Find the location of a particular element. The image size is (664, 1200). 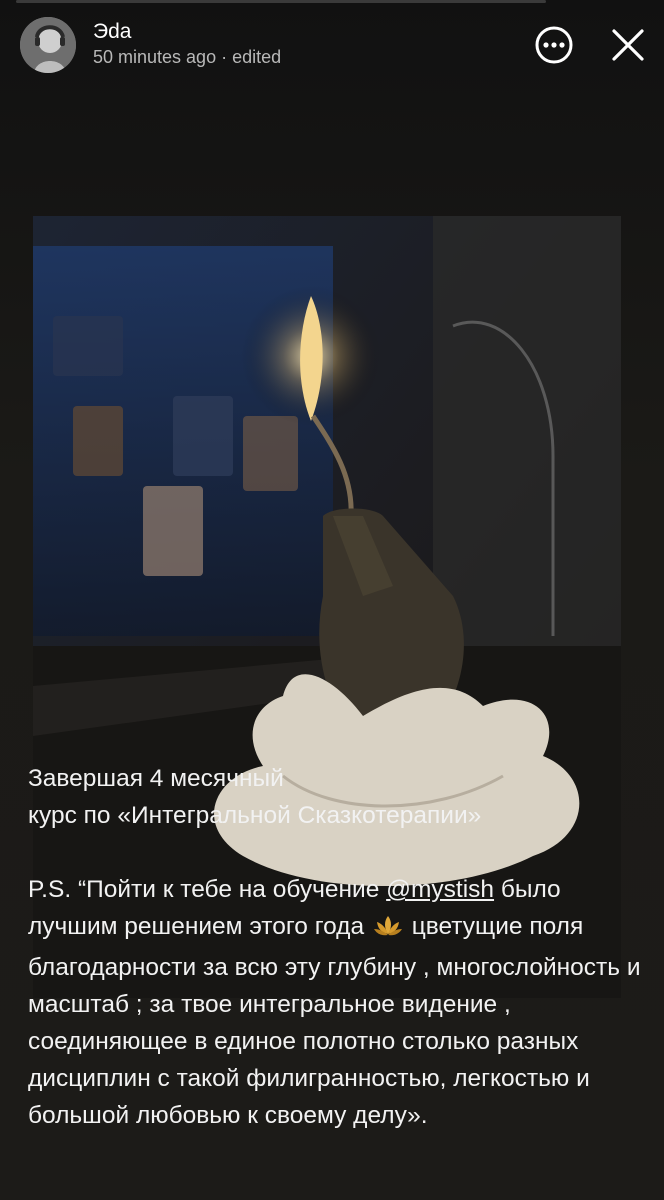

caption-line-1: Завершая 4 месячный is located at coordinates (156, 778).